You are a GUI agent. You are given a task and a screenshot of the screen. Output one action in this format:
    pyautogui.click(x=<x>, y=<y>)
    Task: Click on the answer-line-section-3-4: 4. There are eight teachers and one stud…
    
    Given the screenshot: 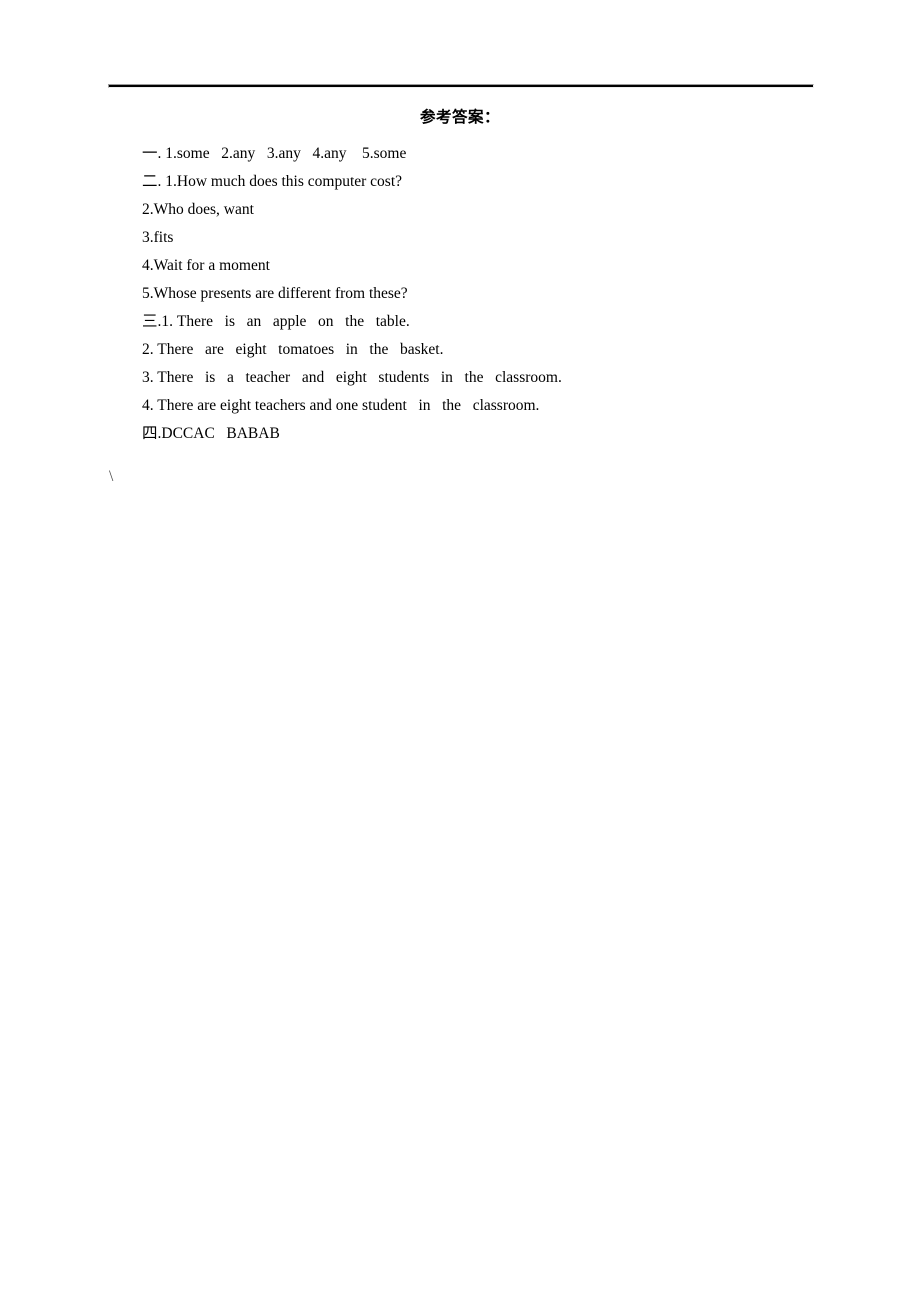 What is the action you would take?
    pyautogui.click(x=341, y=405)
    